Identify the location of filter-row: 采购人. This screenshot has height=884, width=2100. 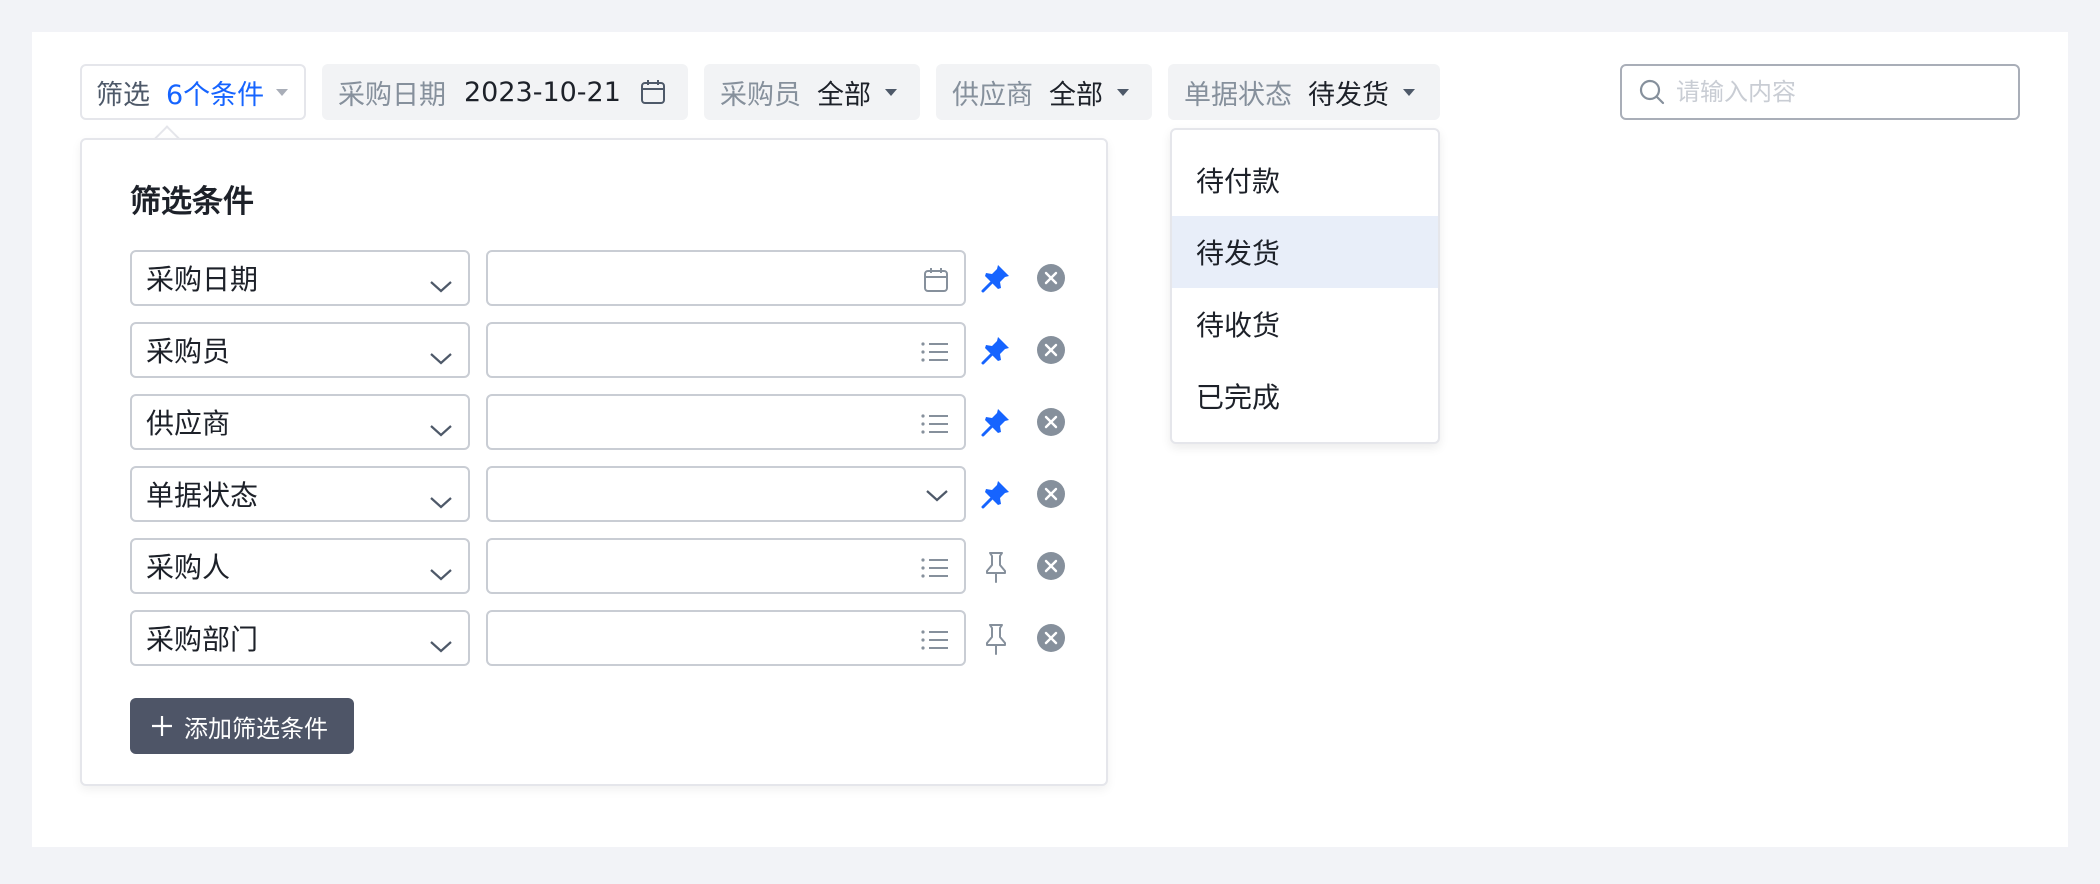
(600, 566).